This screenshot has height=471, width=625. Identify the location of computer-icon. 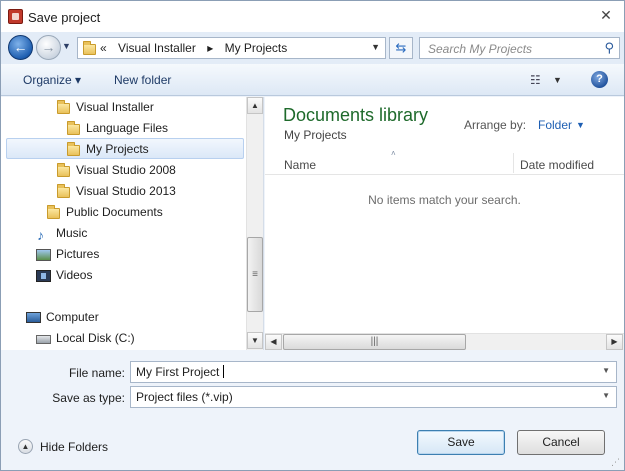
(33, 317).